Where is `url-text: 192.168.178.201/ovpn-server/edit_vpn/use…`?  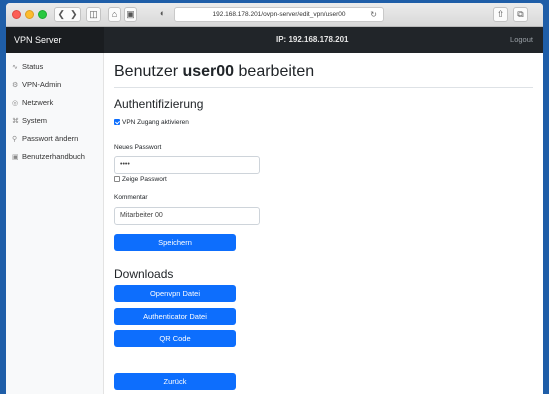
url-text: 192.168.178.201/ovpn-server/edit_vpn/use… is located at coordinates (279, 14).